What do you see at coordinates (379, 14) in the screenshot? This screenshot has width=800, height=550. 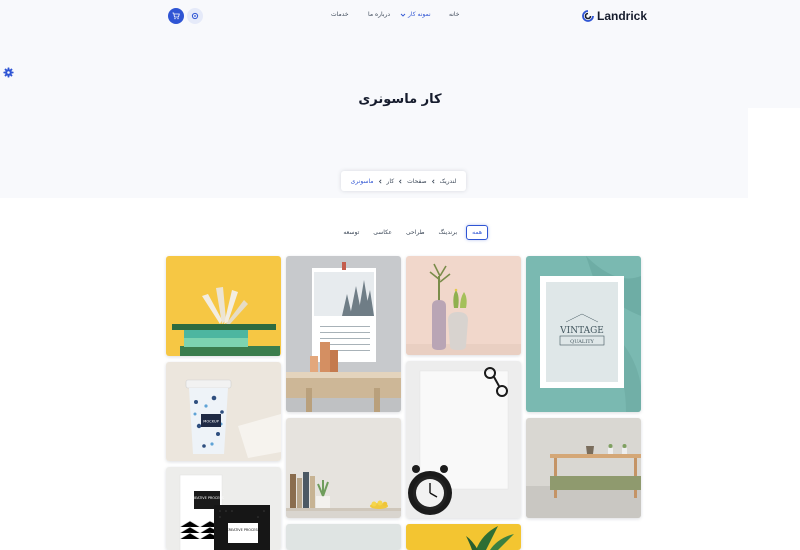 I see `nav-about: درباره ما` at bounding box center [379, 14].